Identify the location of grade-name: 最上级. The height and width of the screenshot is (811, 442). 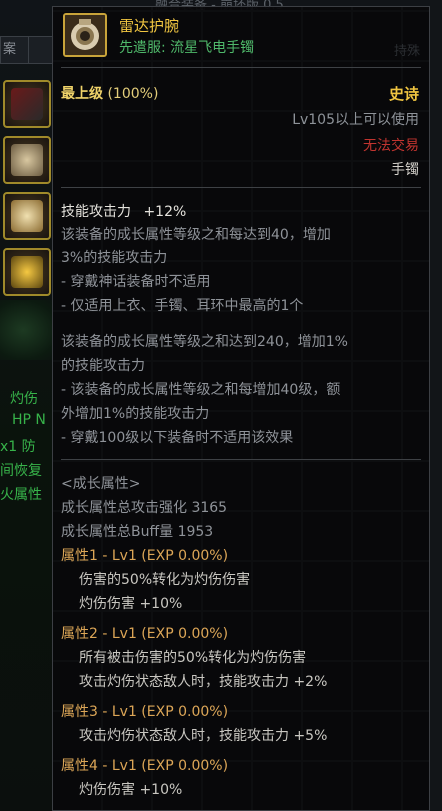
(82, 94).